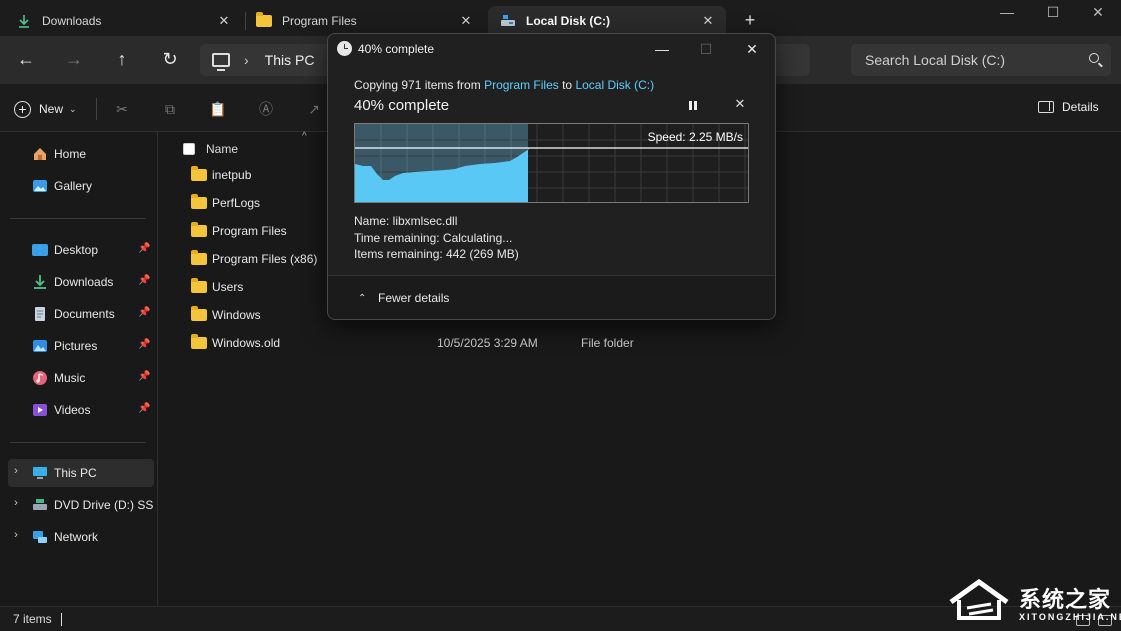 The image size is (1121, 631). What do you see at coordinates (70, 378) in the screenshot?
I see `sidebar-item-label: Music` at bounding box center [70, 378].